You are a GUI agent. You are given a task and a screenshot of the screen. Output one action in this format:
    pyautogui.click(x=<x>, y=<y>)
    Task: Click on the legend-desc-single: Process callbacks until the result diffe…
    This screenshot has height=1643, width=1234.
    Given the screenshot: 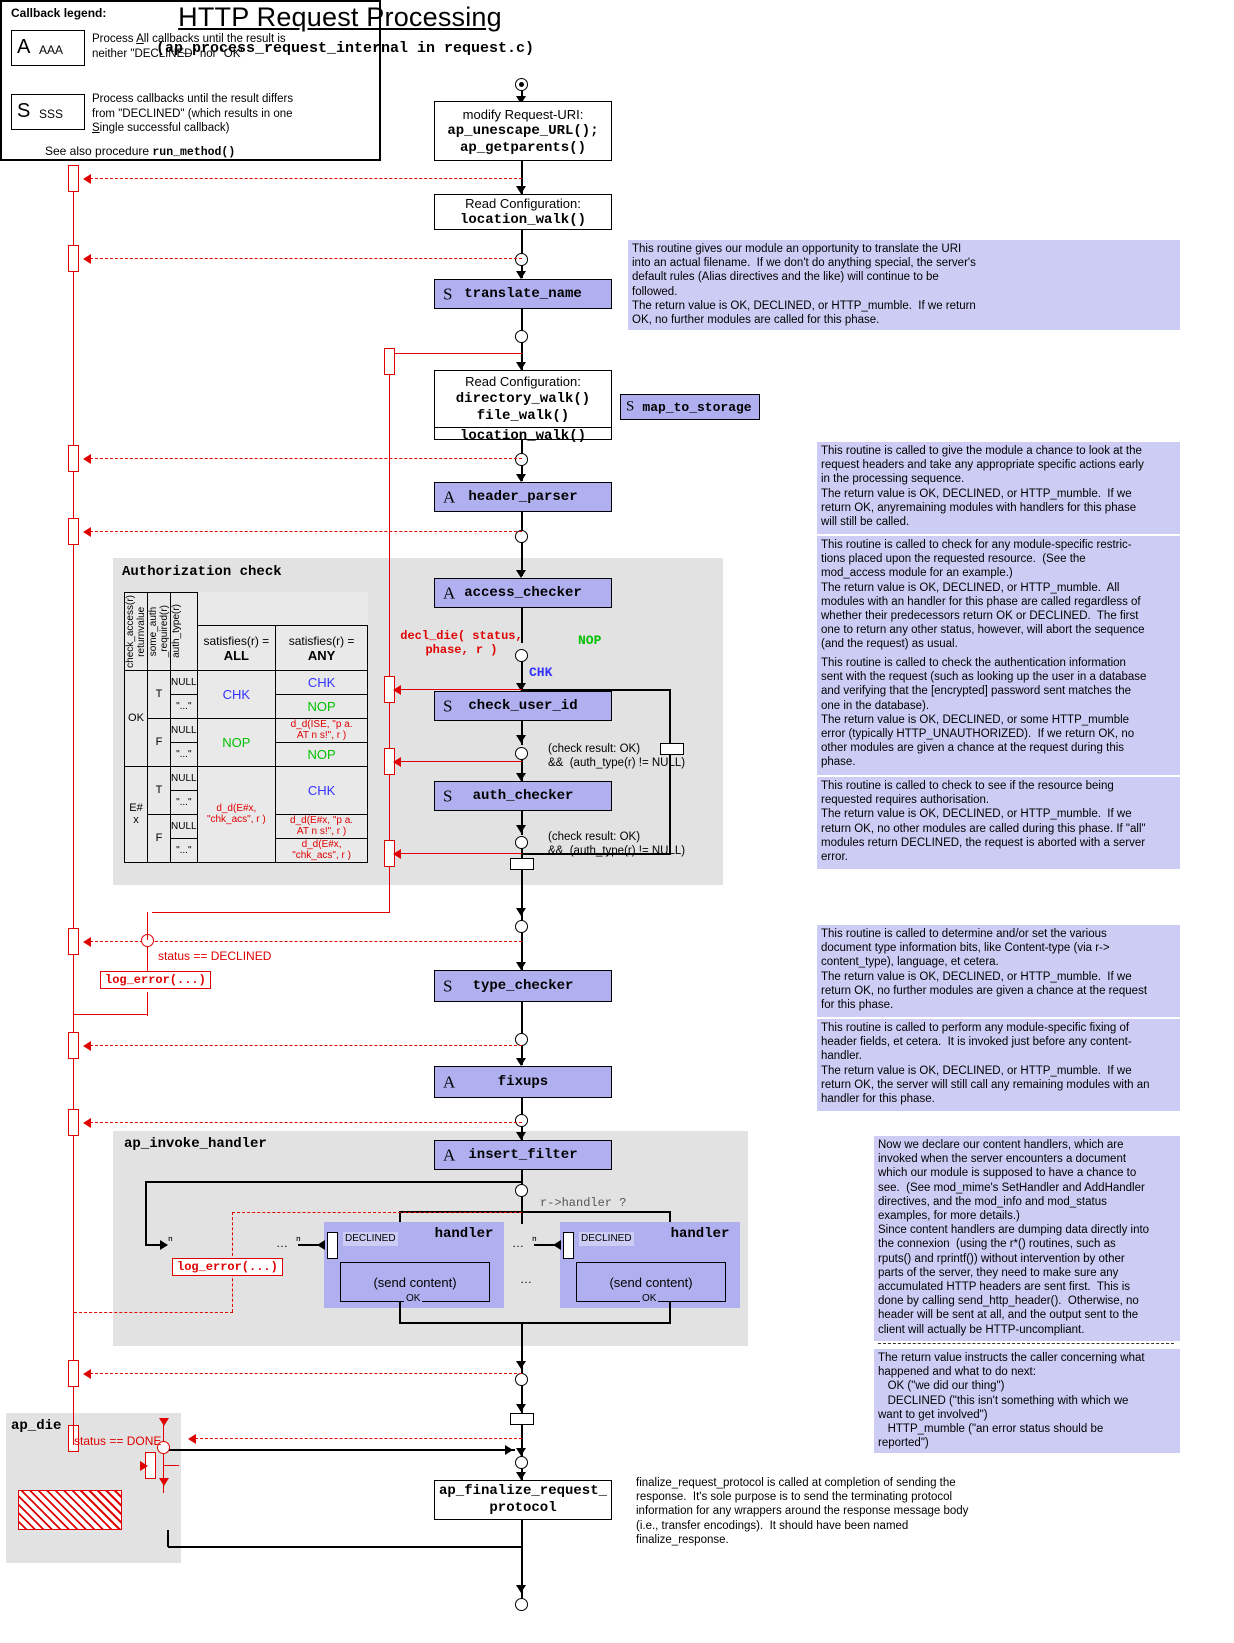 What is the action you would take?
    pyautogui.click(x=193, y=113)
    